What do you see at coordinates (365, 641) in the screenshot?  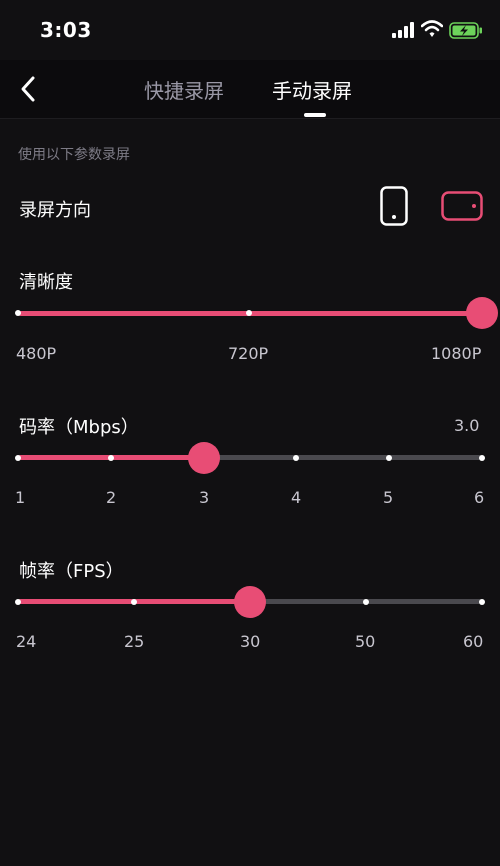 I see `framerate-tick-label: 50` at bounding box center [365, 641].